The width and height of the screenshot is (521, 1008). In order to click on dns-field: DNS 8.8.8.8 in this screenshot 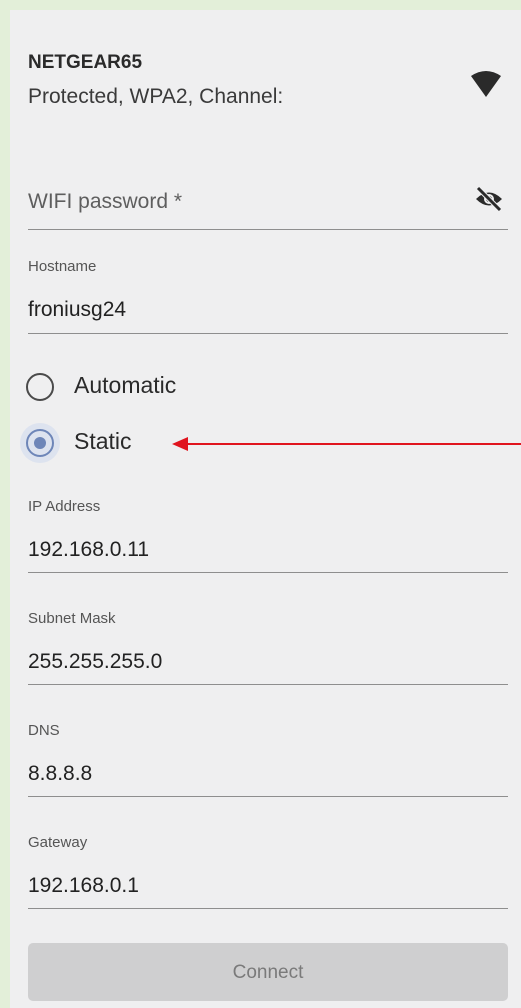, I will do `click(268, 760)`.